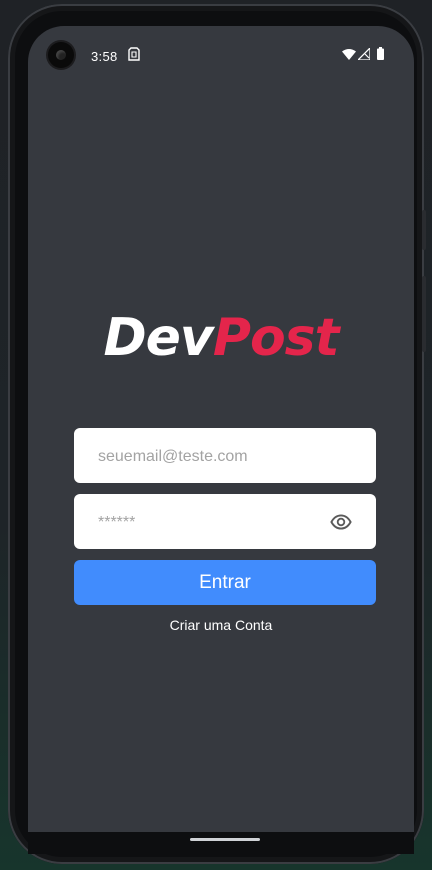 The width and height of the screenshot is (432, 870). I want to click on create-account-link: Criar uma Conta, so click(221, 625).